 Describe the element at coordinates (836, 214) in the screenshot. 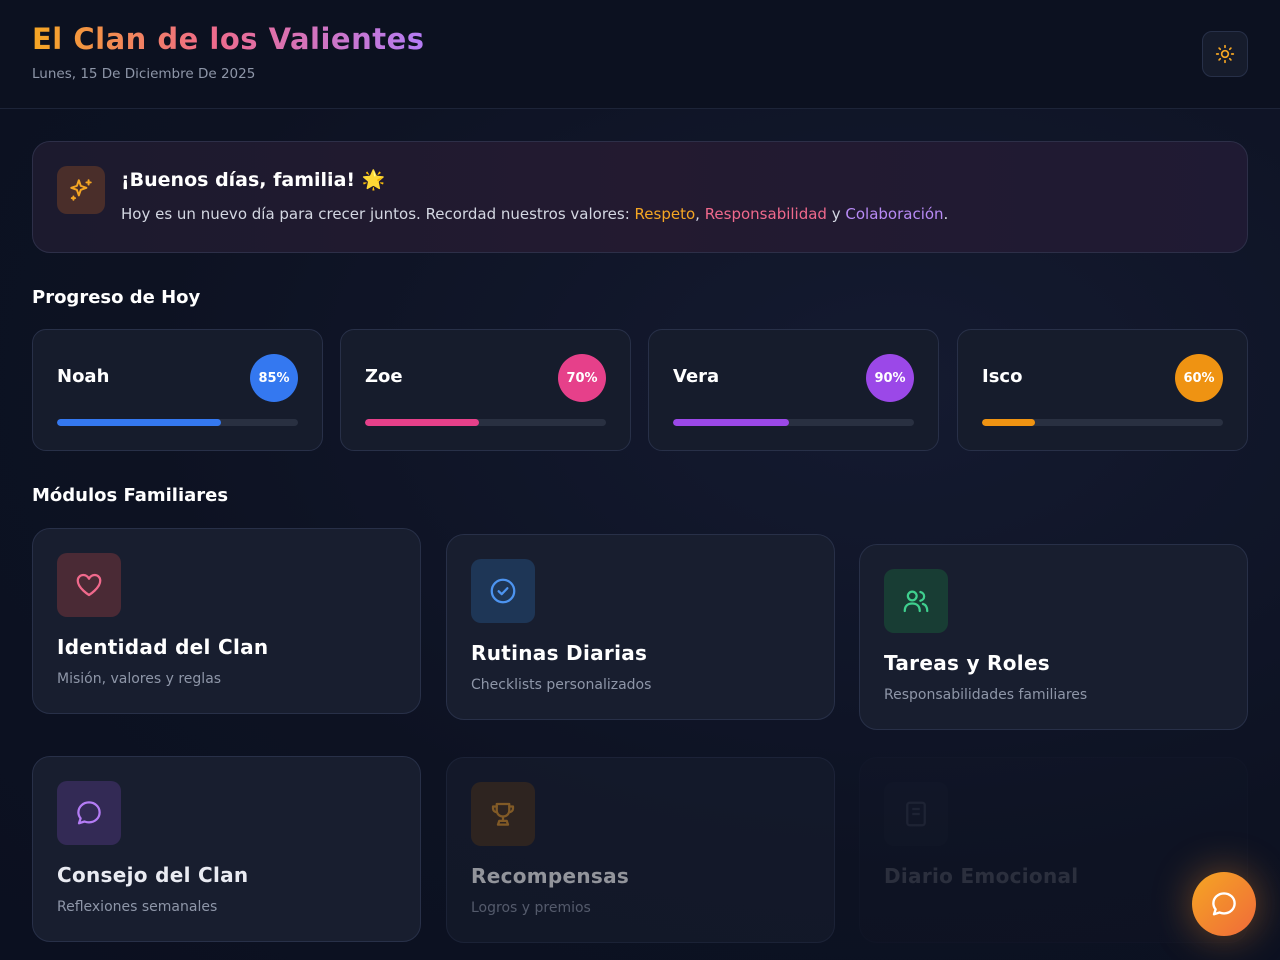

I see `greeting-separator: y` at that location.